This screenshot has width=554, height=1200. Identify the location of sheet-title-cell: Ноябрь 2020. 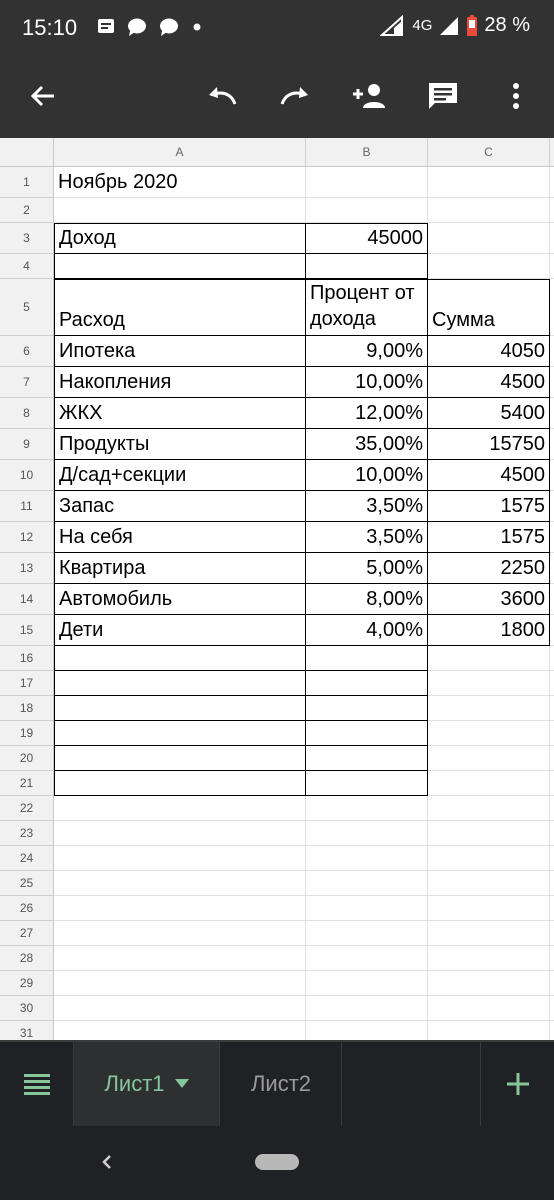
(180, 182).